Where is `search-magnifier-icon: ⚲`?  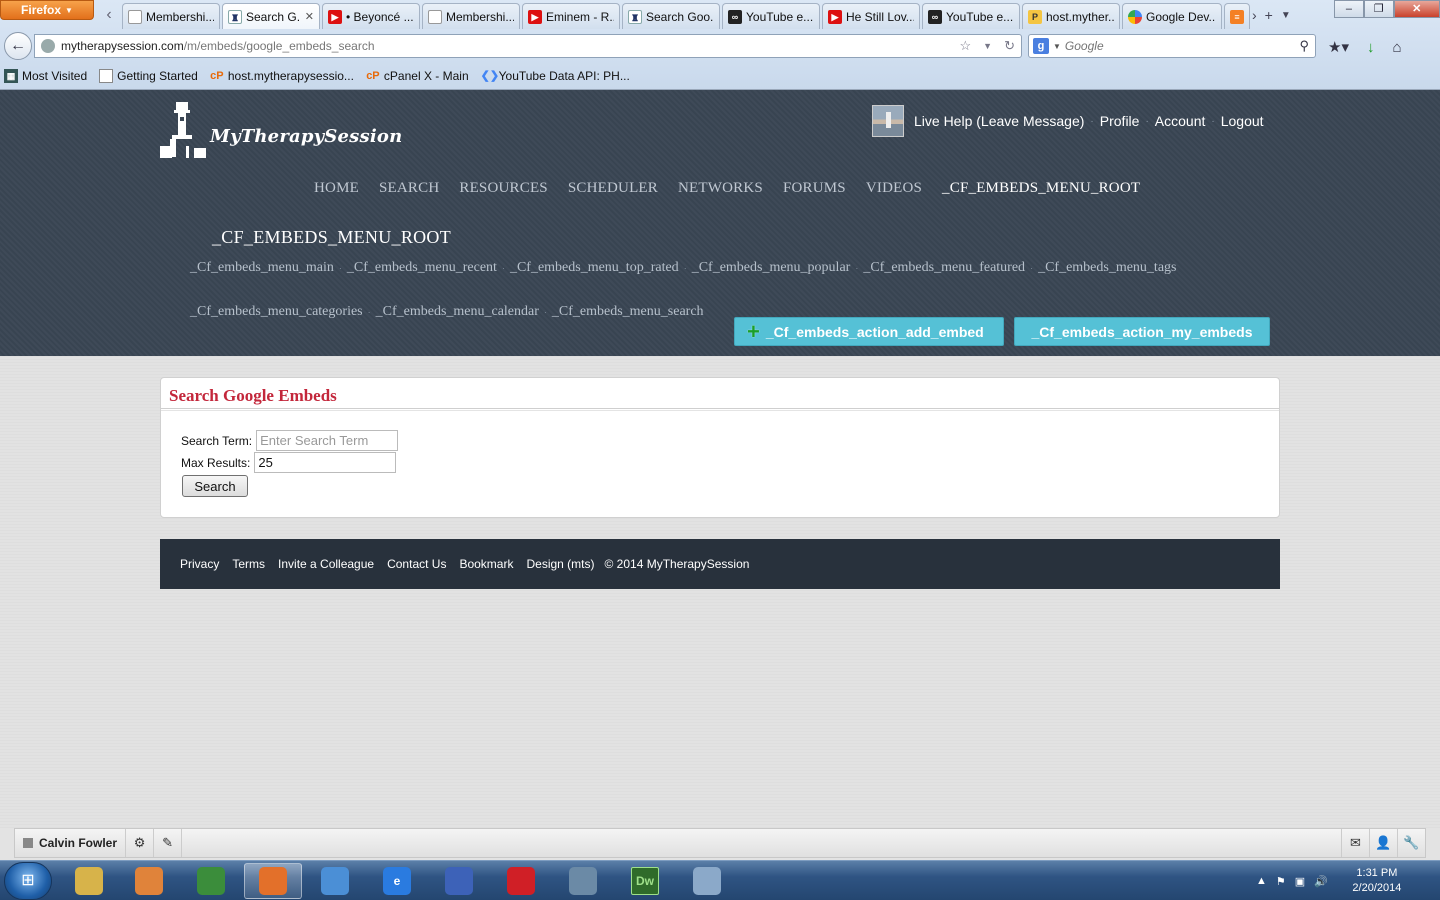
search-magnifier-icon: ⚲ is located at coordinates (1307, 46).